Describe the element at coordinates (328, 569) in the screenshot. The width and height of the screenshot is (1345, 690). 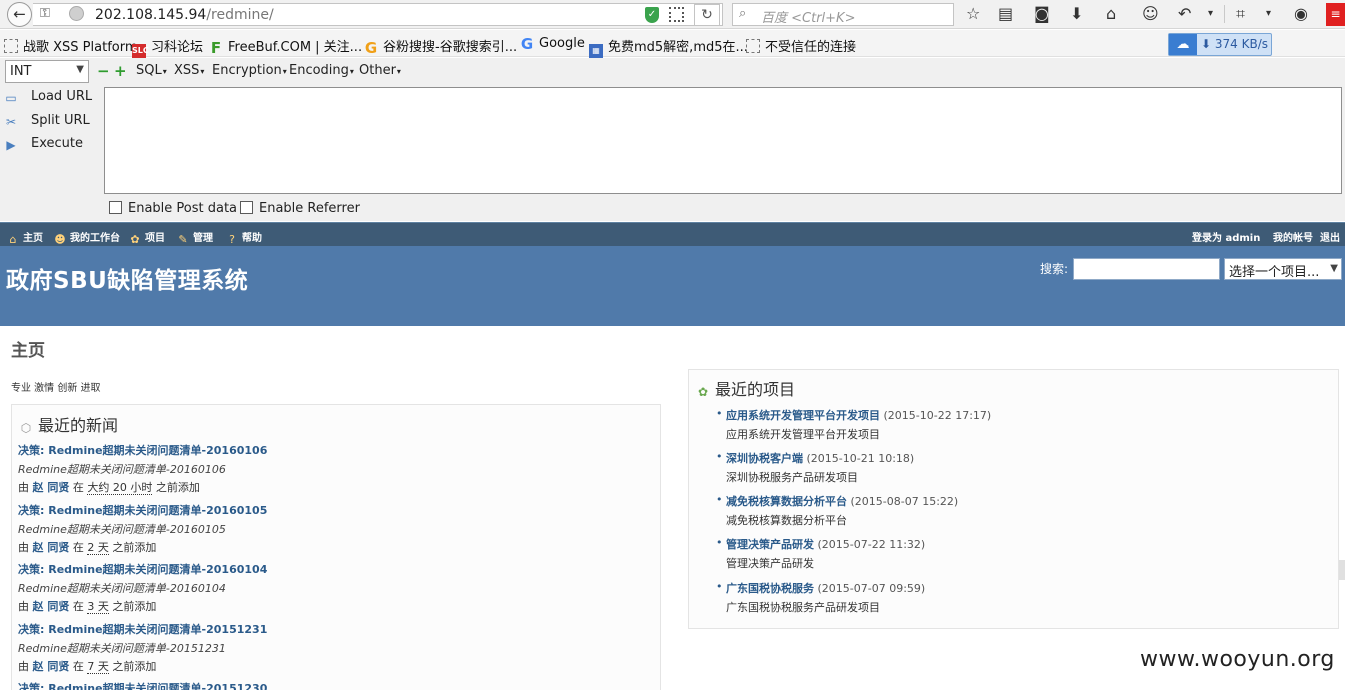
I see `news-title-link: 决策: Redmine超期未关闭问题清单-20160104` at that location.